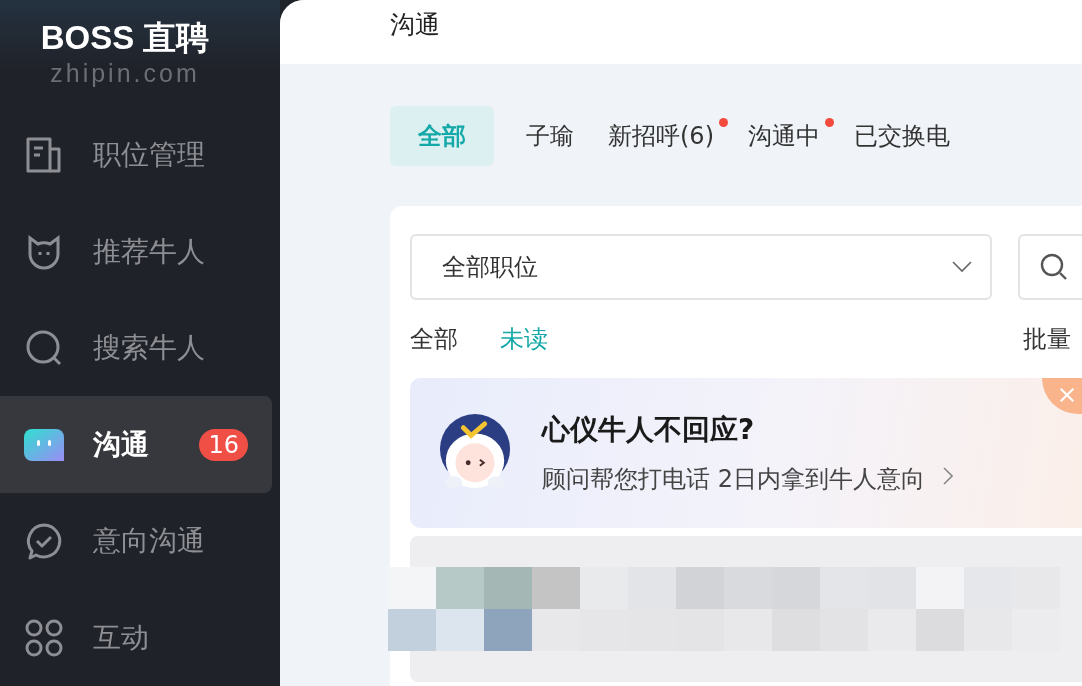 This screenshot has height=686, width=1082. I want to click on logo-domain: zhipin.com, so click(125, 73).